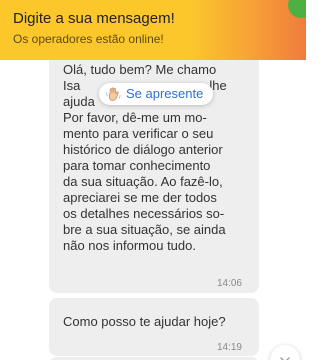 The width and height of the screenshot is (320, 360). I want to click on message-line-fragment: Isa, so click(72, 85).